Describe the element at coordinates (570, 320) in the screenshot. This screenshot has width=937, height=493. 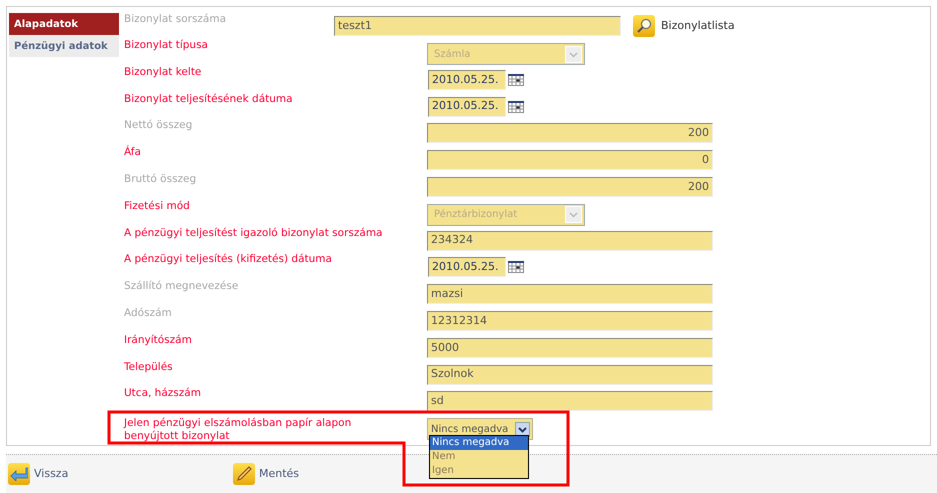
I see `input-field: 12312314` at that location.